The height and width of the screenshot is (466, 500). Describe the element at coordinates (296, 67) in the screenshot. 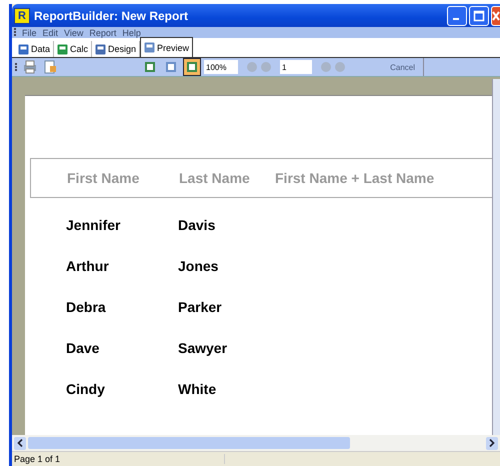

I see `page-number-field: 1` at that location.